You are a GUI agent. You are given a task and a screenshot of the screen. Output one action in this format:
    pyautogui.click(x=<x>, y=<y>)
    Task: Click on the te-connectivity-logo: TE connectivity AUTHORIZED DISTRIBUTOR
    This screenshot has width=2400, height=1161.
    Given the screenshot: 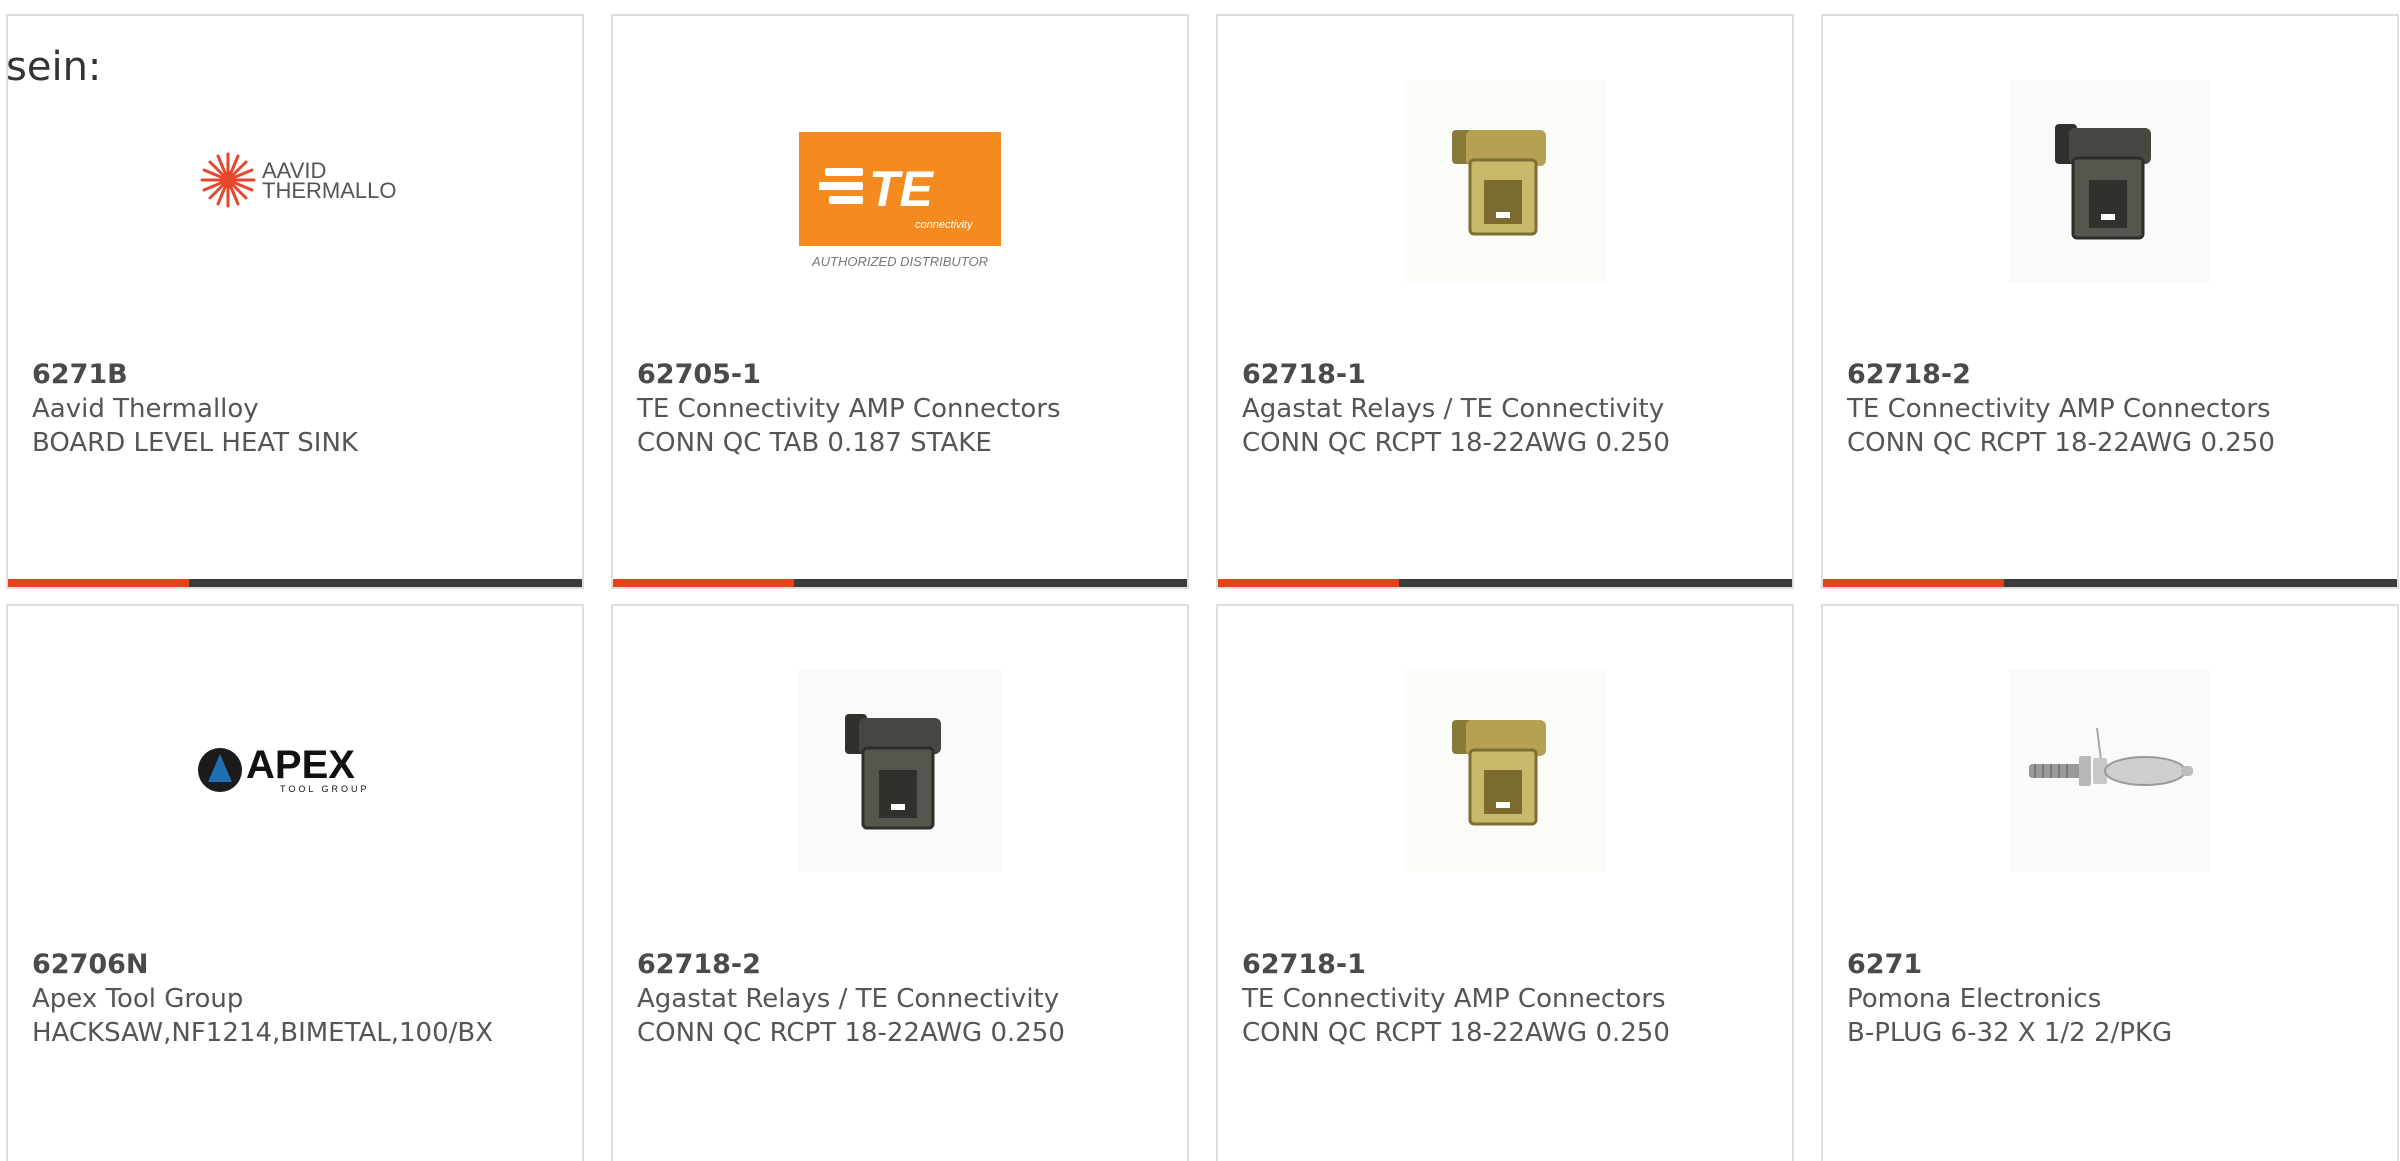 What is the action you would take?
    pyautogui.click(x=900, y=200)
    